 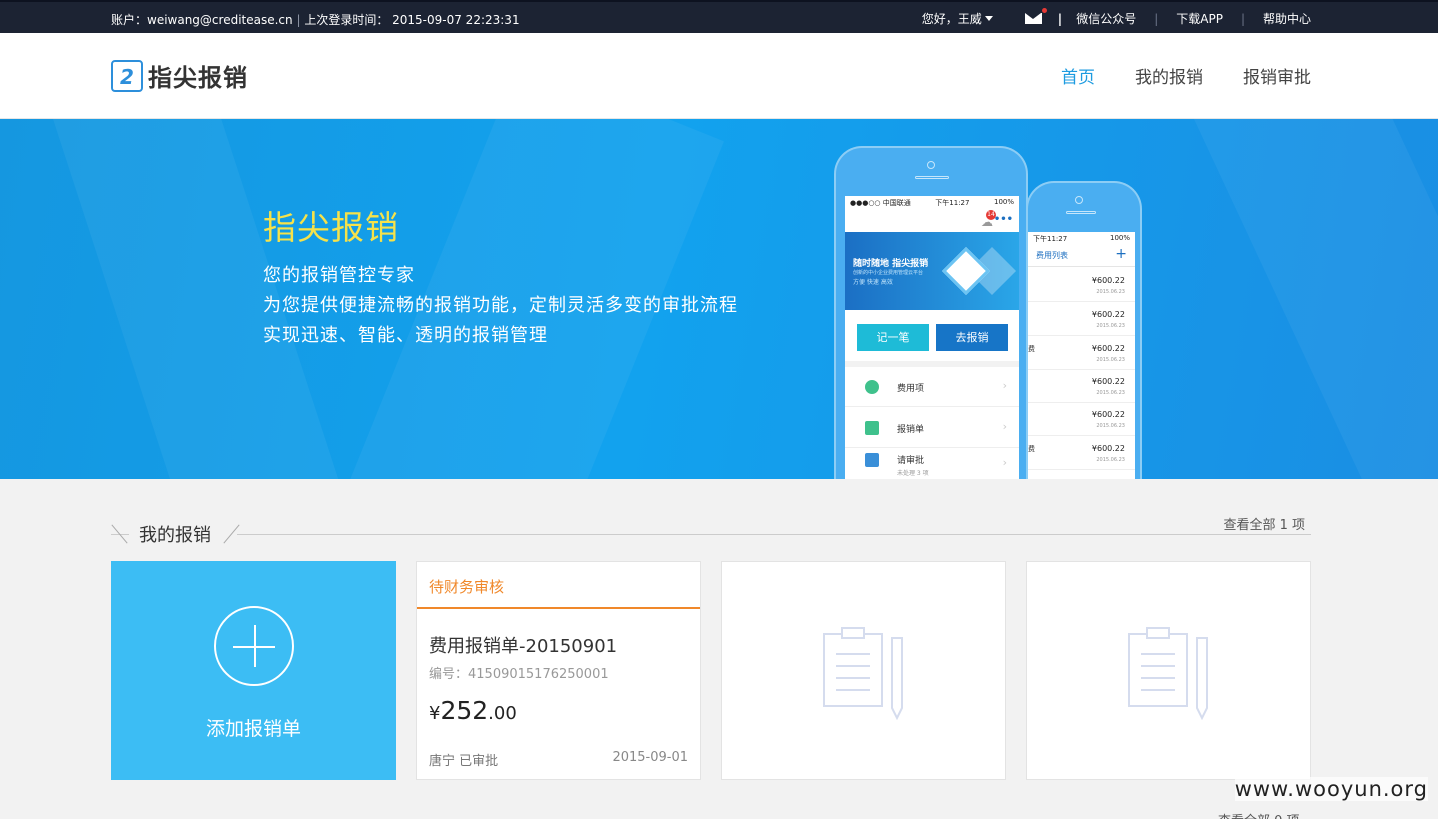 I want to click on help-center-link: 帮助中心, so click(x=1287, y=18).